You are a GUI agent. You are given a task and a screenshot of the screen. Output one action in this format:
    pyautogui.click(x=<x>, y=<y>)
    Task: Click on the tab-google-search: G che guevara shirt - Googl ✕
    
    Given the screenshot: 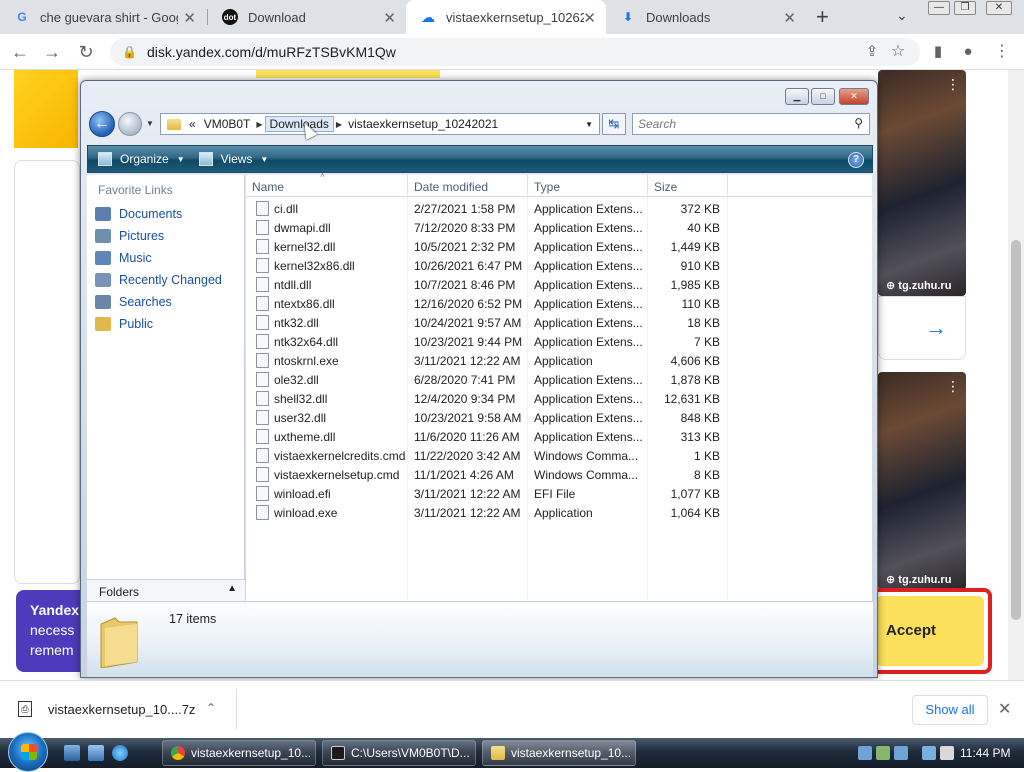 What is the action you would take?
    pyautogui.click(x=103, y=17)
    